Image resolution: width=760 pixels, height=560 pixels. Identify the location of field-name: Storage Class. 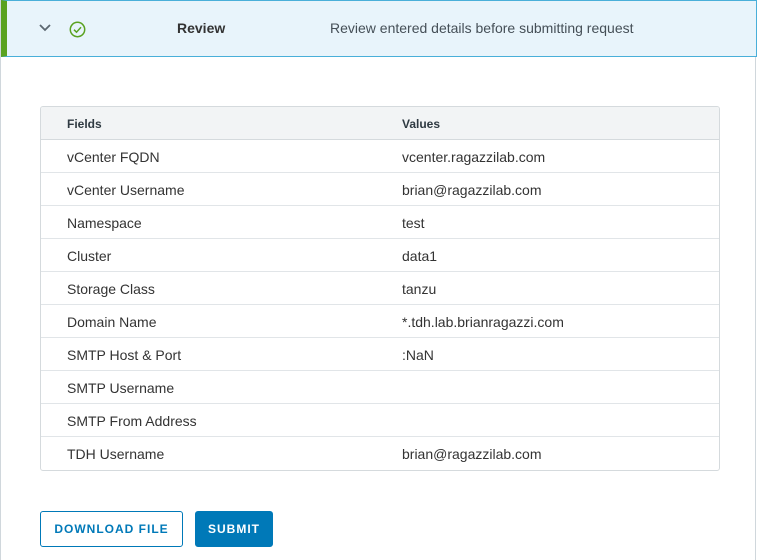
(111, 289).